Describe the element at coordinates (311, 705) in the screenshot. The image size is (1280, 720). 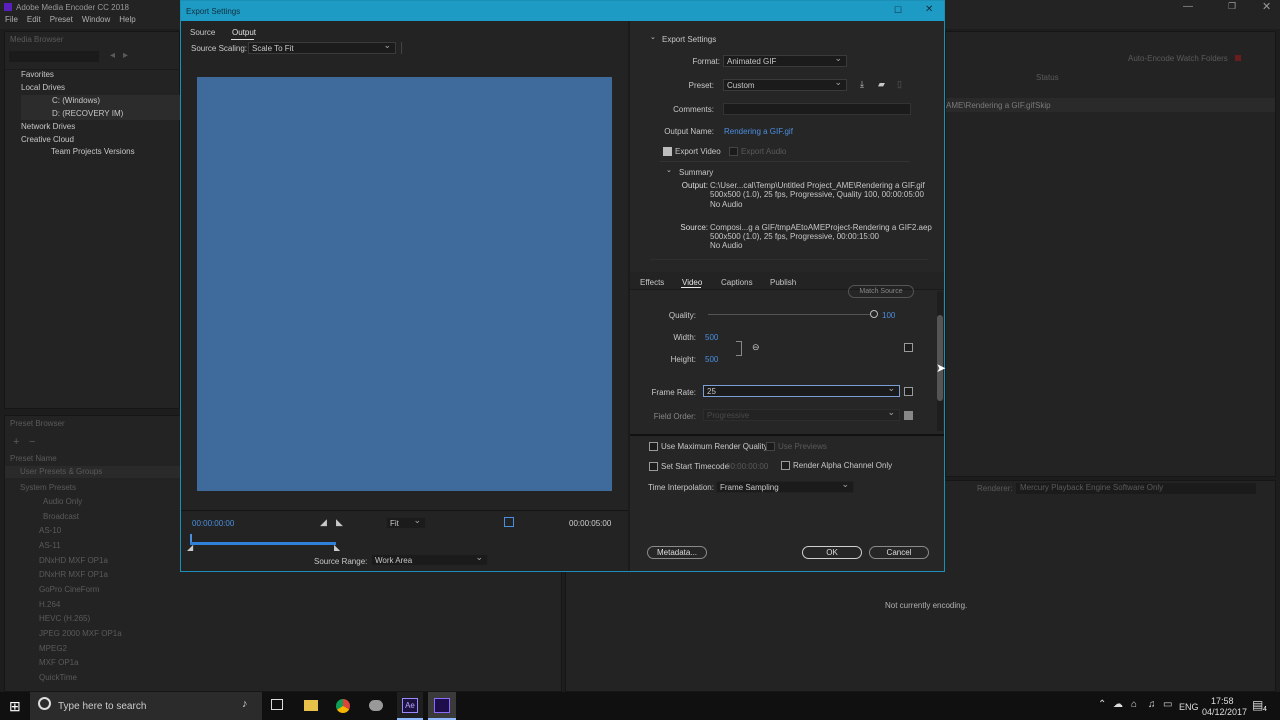
I see `file-explorer-icon` at that location.